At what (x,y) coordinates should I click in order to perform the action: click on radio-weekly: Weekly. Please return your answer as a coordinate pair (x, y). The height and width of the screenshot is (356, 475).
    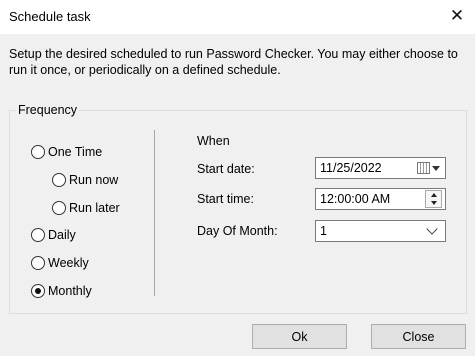
    Looking at the image, I should click on (60, 263).